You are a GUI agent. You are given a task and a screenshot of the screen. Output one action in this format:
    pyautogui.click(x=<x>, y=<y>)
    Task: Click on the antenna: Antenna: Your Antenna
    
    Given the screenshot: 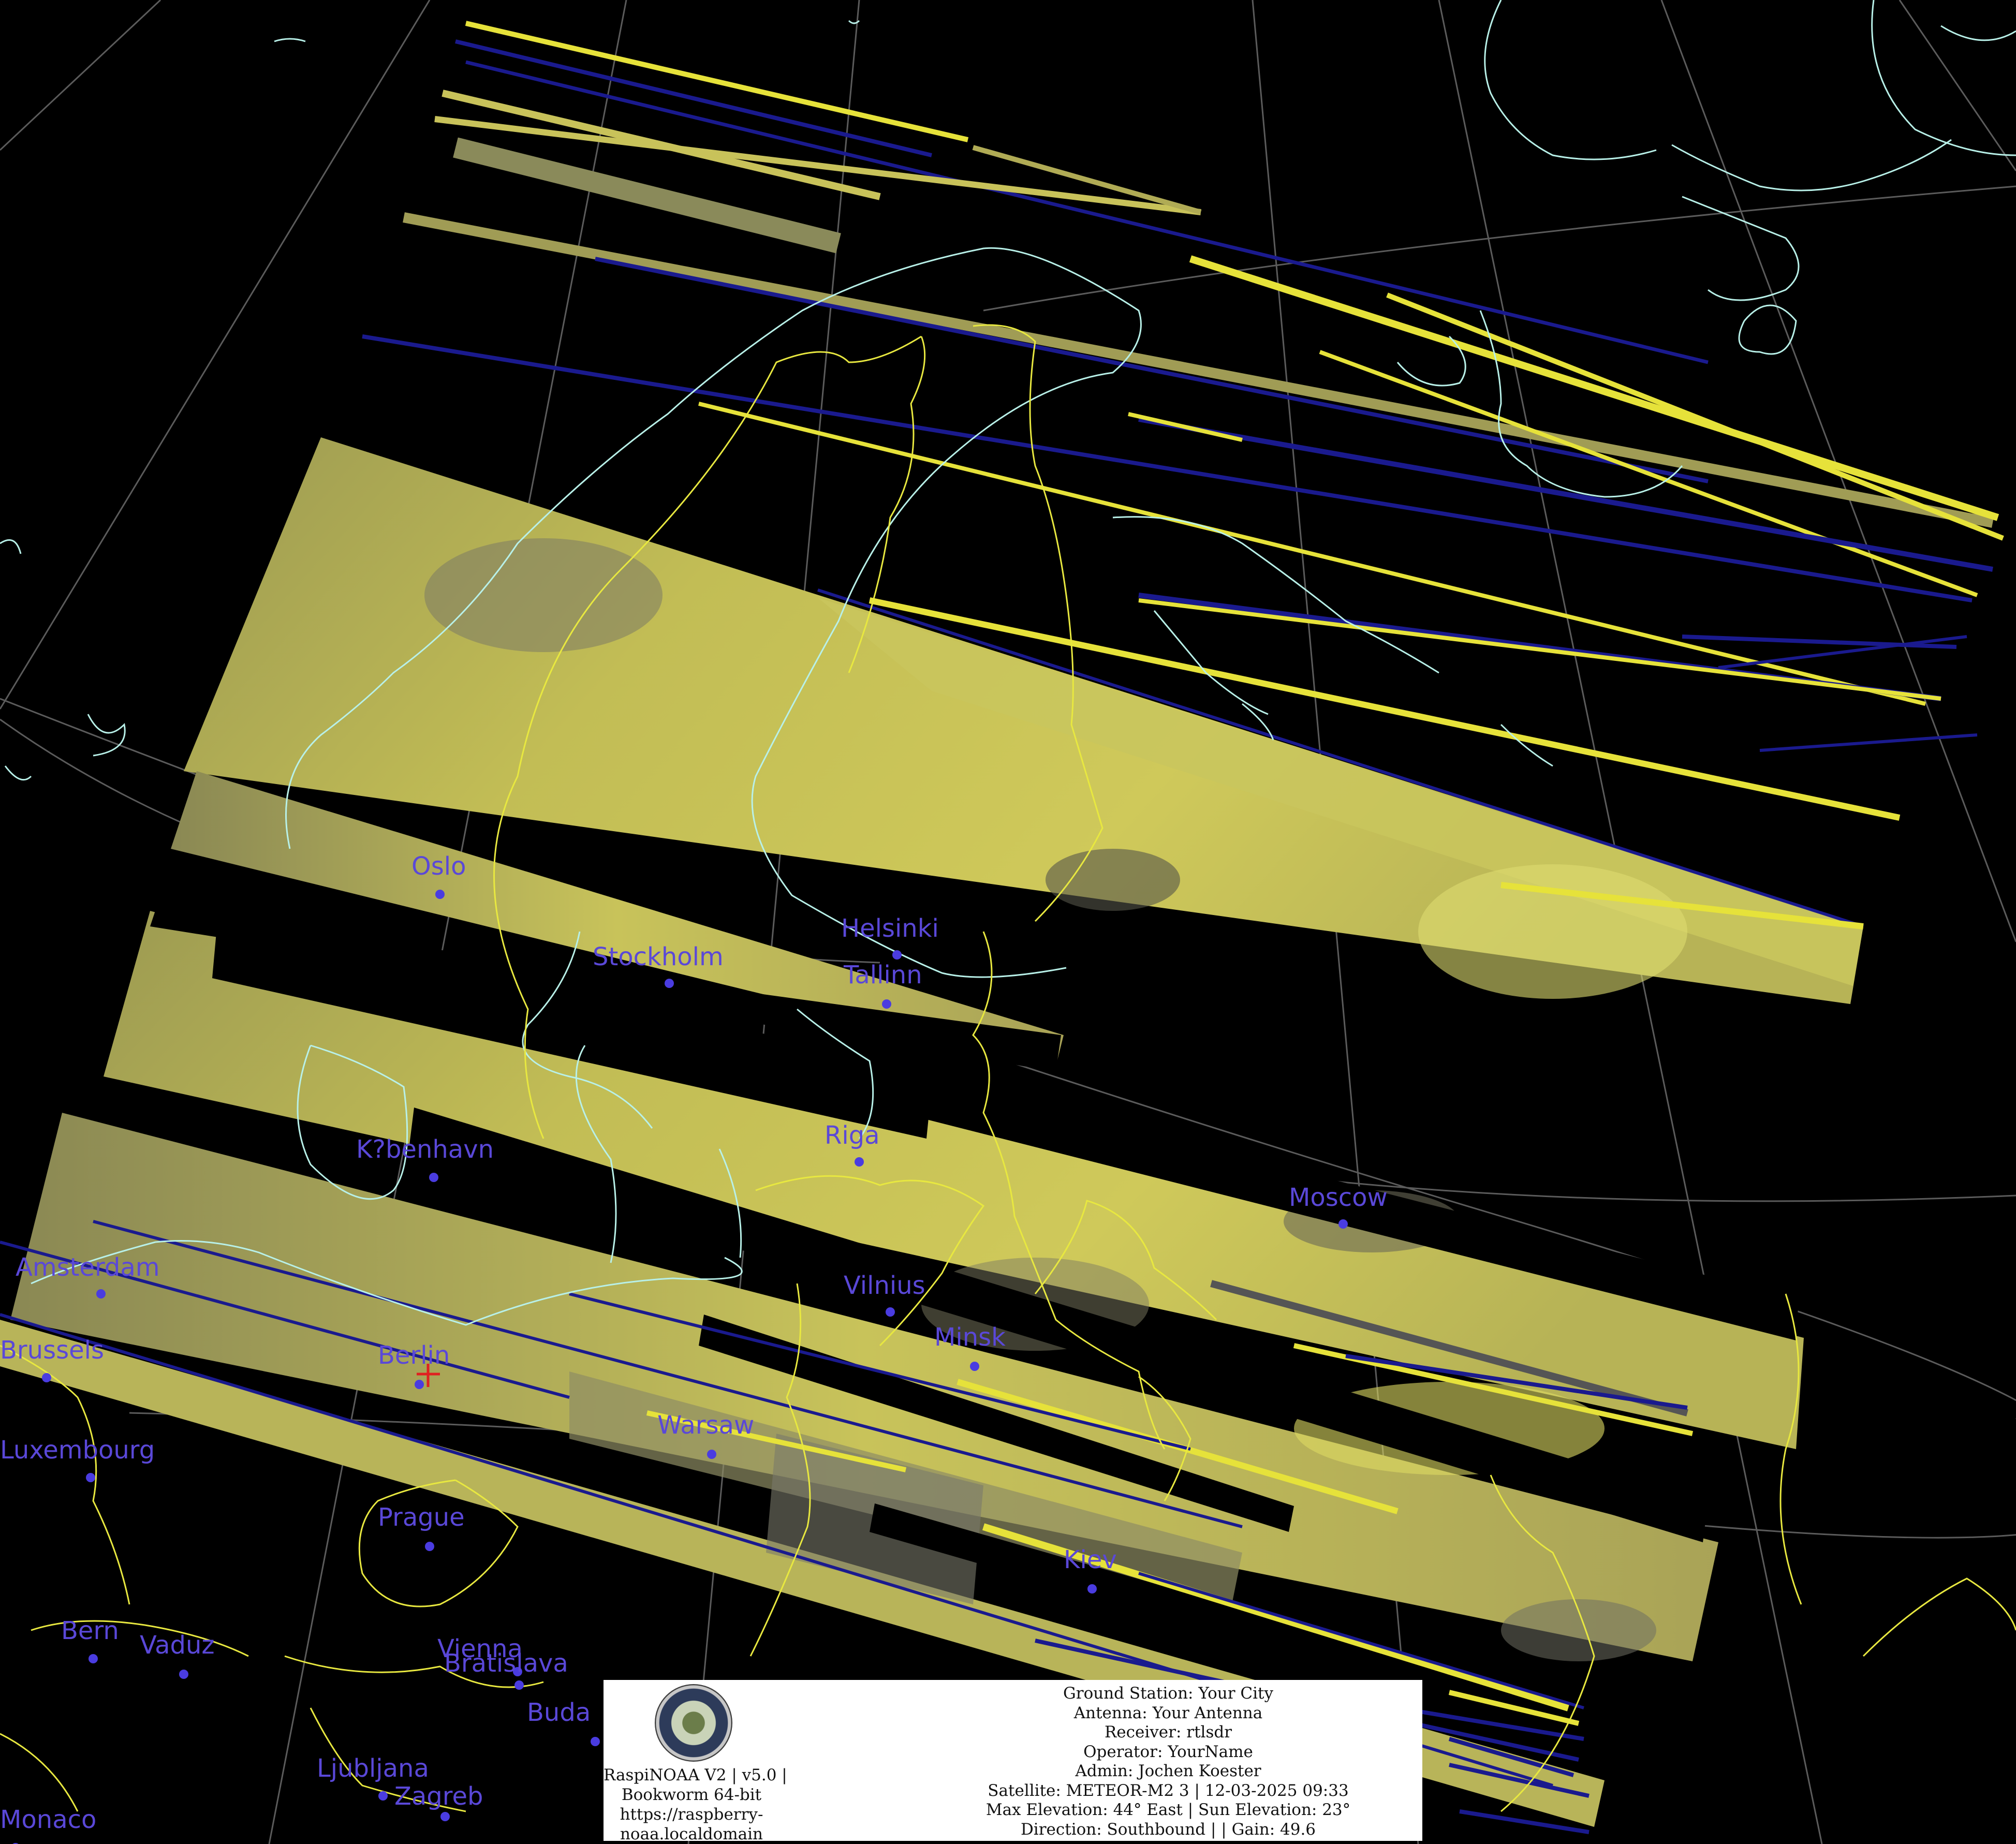 What is the action you would take?
    pyautogui.click(x=1168, y=1713)
    